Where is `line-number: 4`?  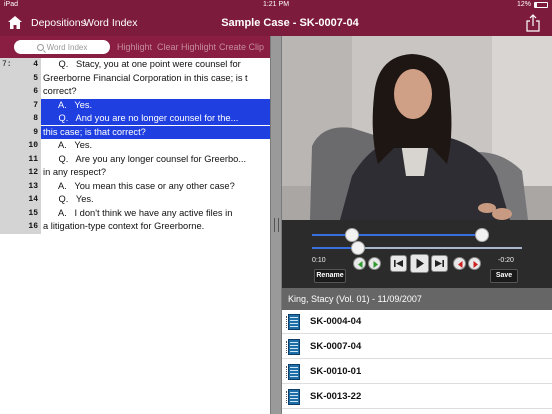
line-number: 4 is located at coordinates (35, 64).